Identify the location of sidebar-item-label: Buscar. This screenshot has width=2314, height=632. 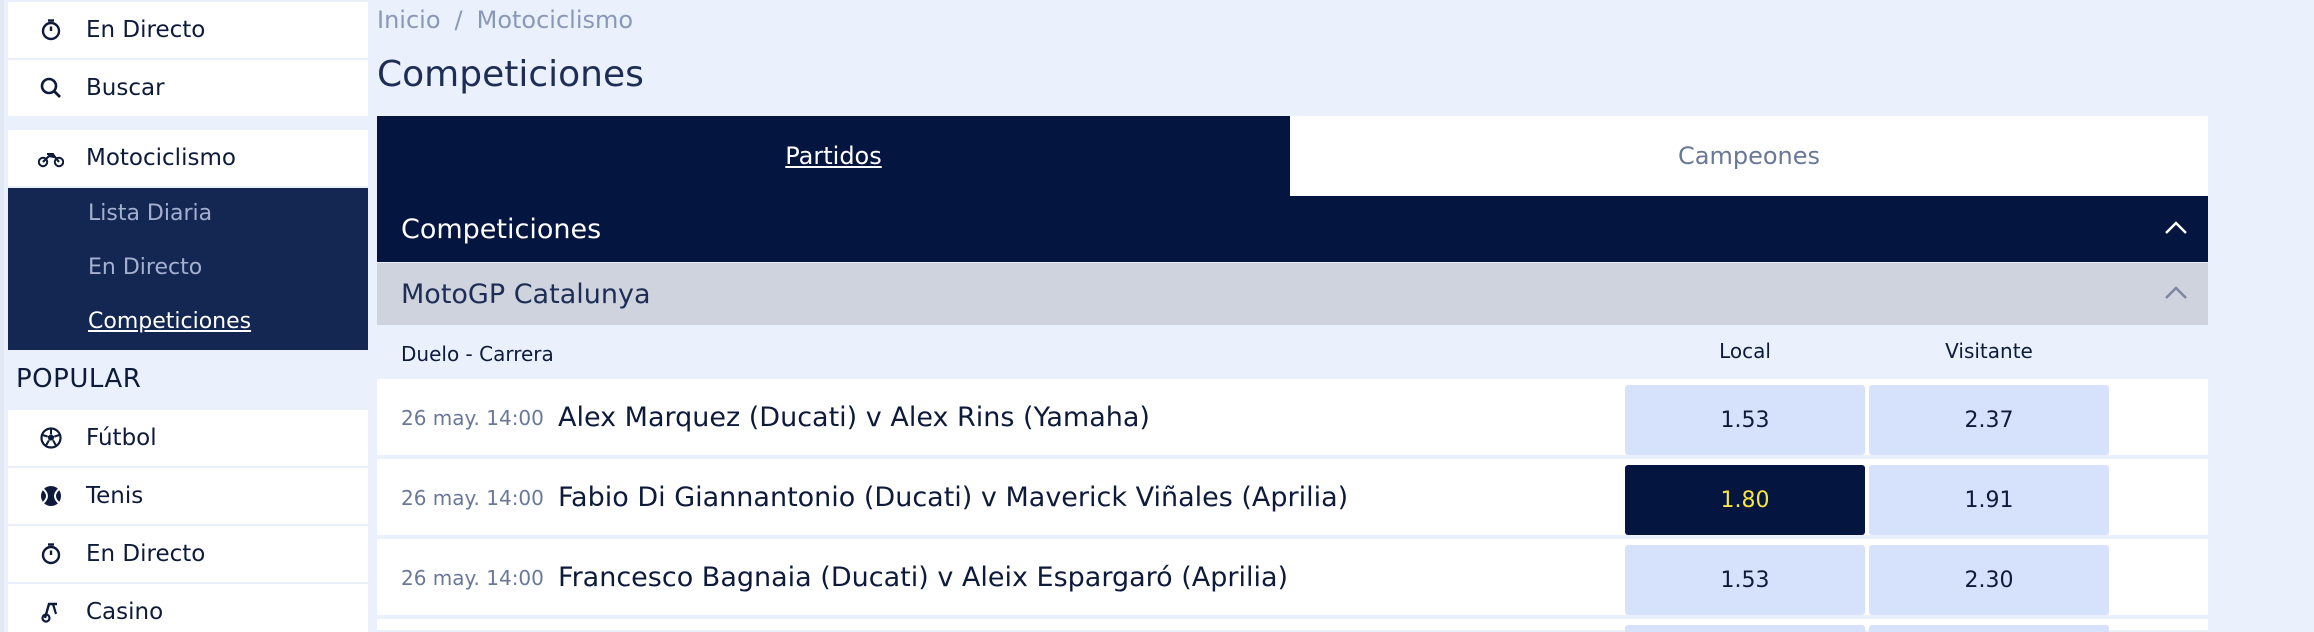
(125, 88).